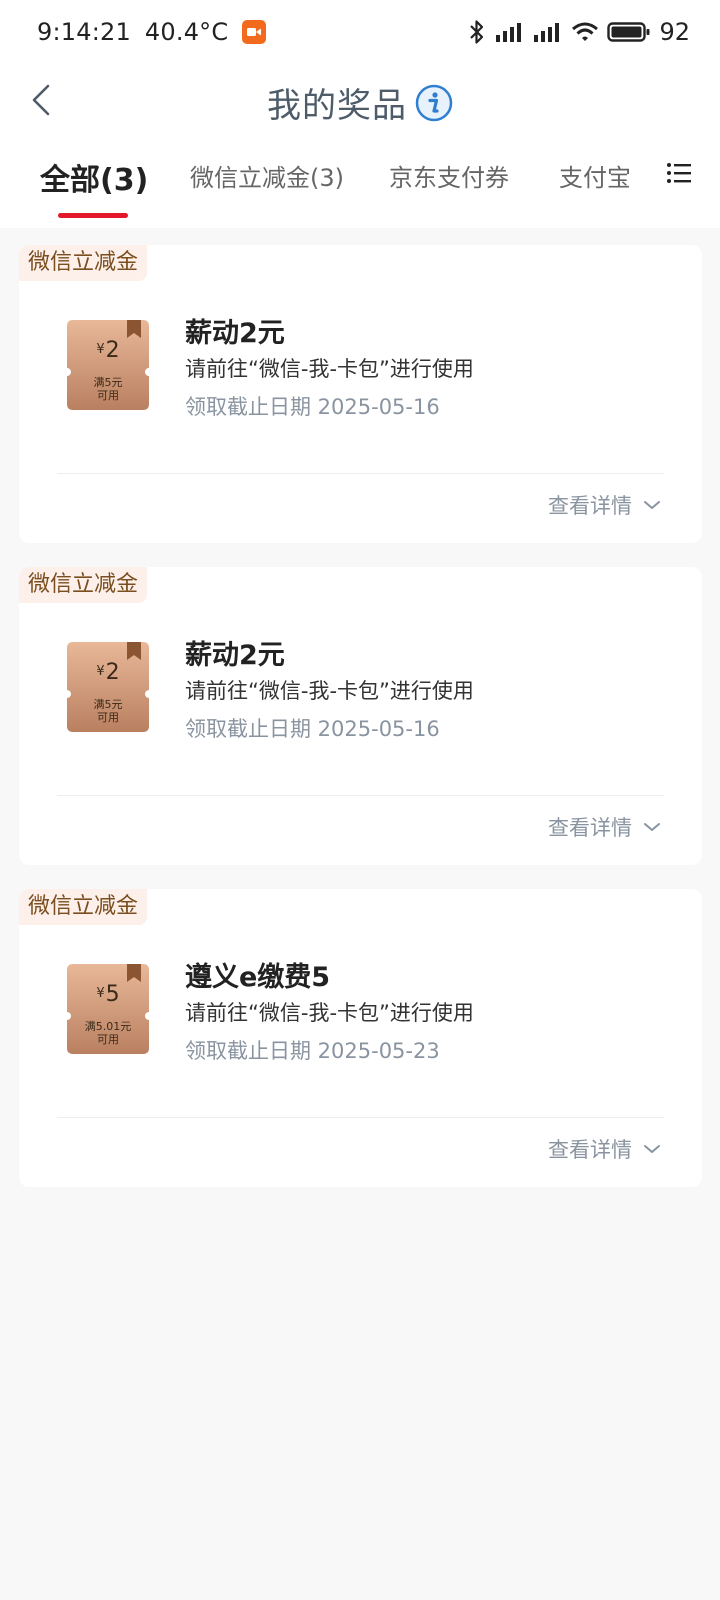  I want to click on tab-jd-pay: 京东支付券, so click(449, 175).